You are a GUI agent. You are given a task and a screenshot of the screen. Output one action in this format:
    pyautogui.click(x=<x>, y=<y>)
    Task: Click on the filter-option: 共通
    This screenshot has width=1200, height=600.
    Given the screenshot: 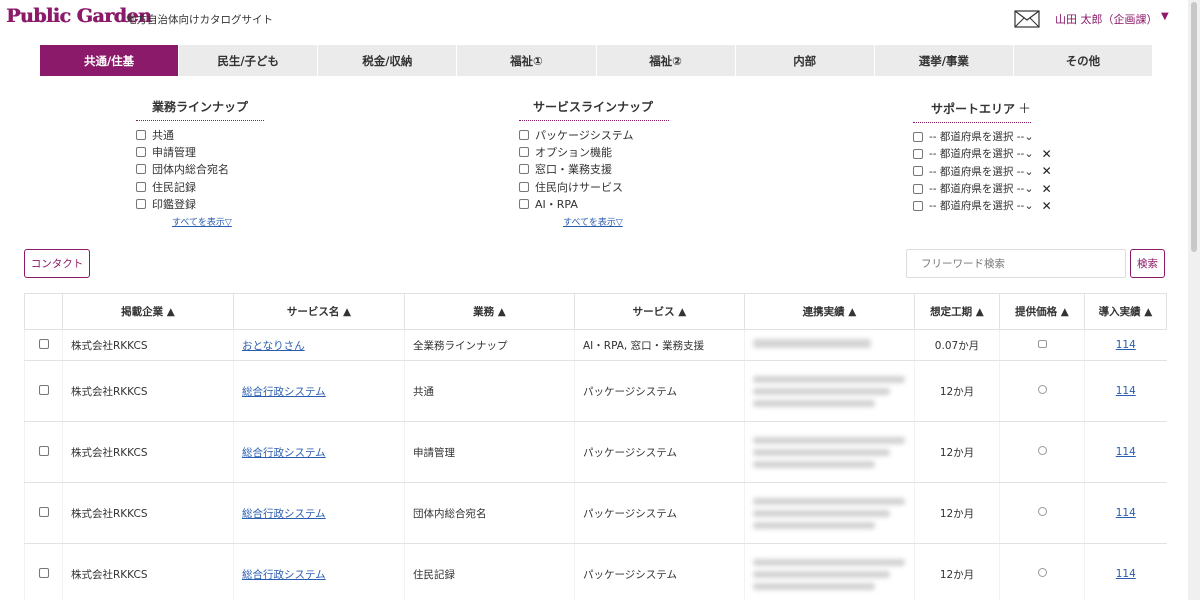 What is the action you would take?
    pyautogui.click(x=200, y=134)
    